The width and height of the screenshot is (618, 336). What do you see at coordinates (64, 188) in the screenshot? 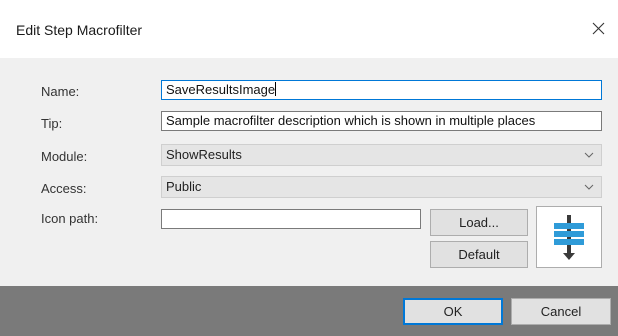
I see `access-label: Access:` at bounding box center [64, 188].